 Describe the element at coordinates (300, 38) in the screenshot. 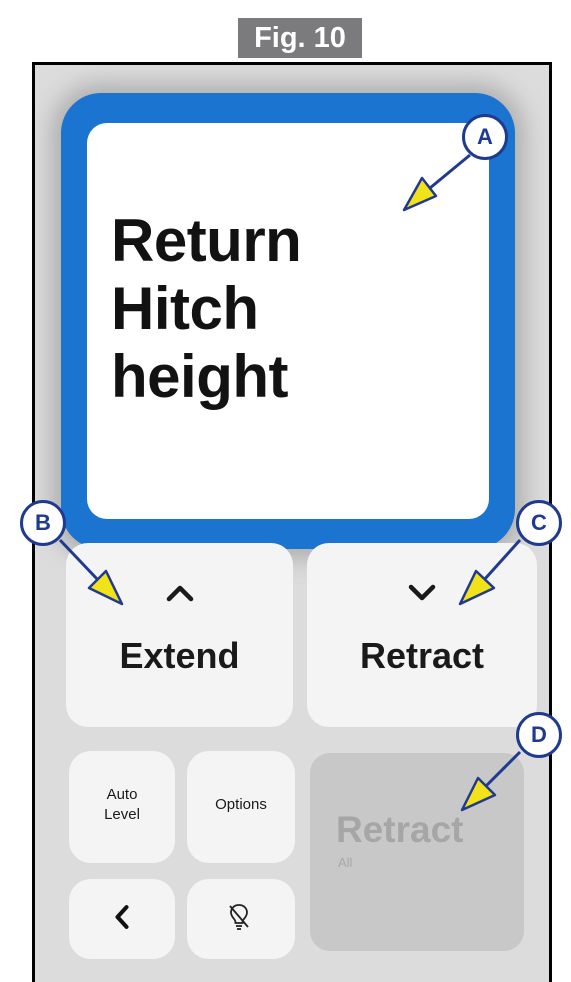

I see `figure-label: Fig. 10` at that location.